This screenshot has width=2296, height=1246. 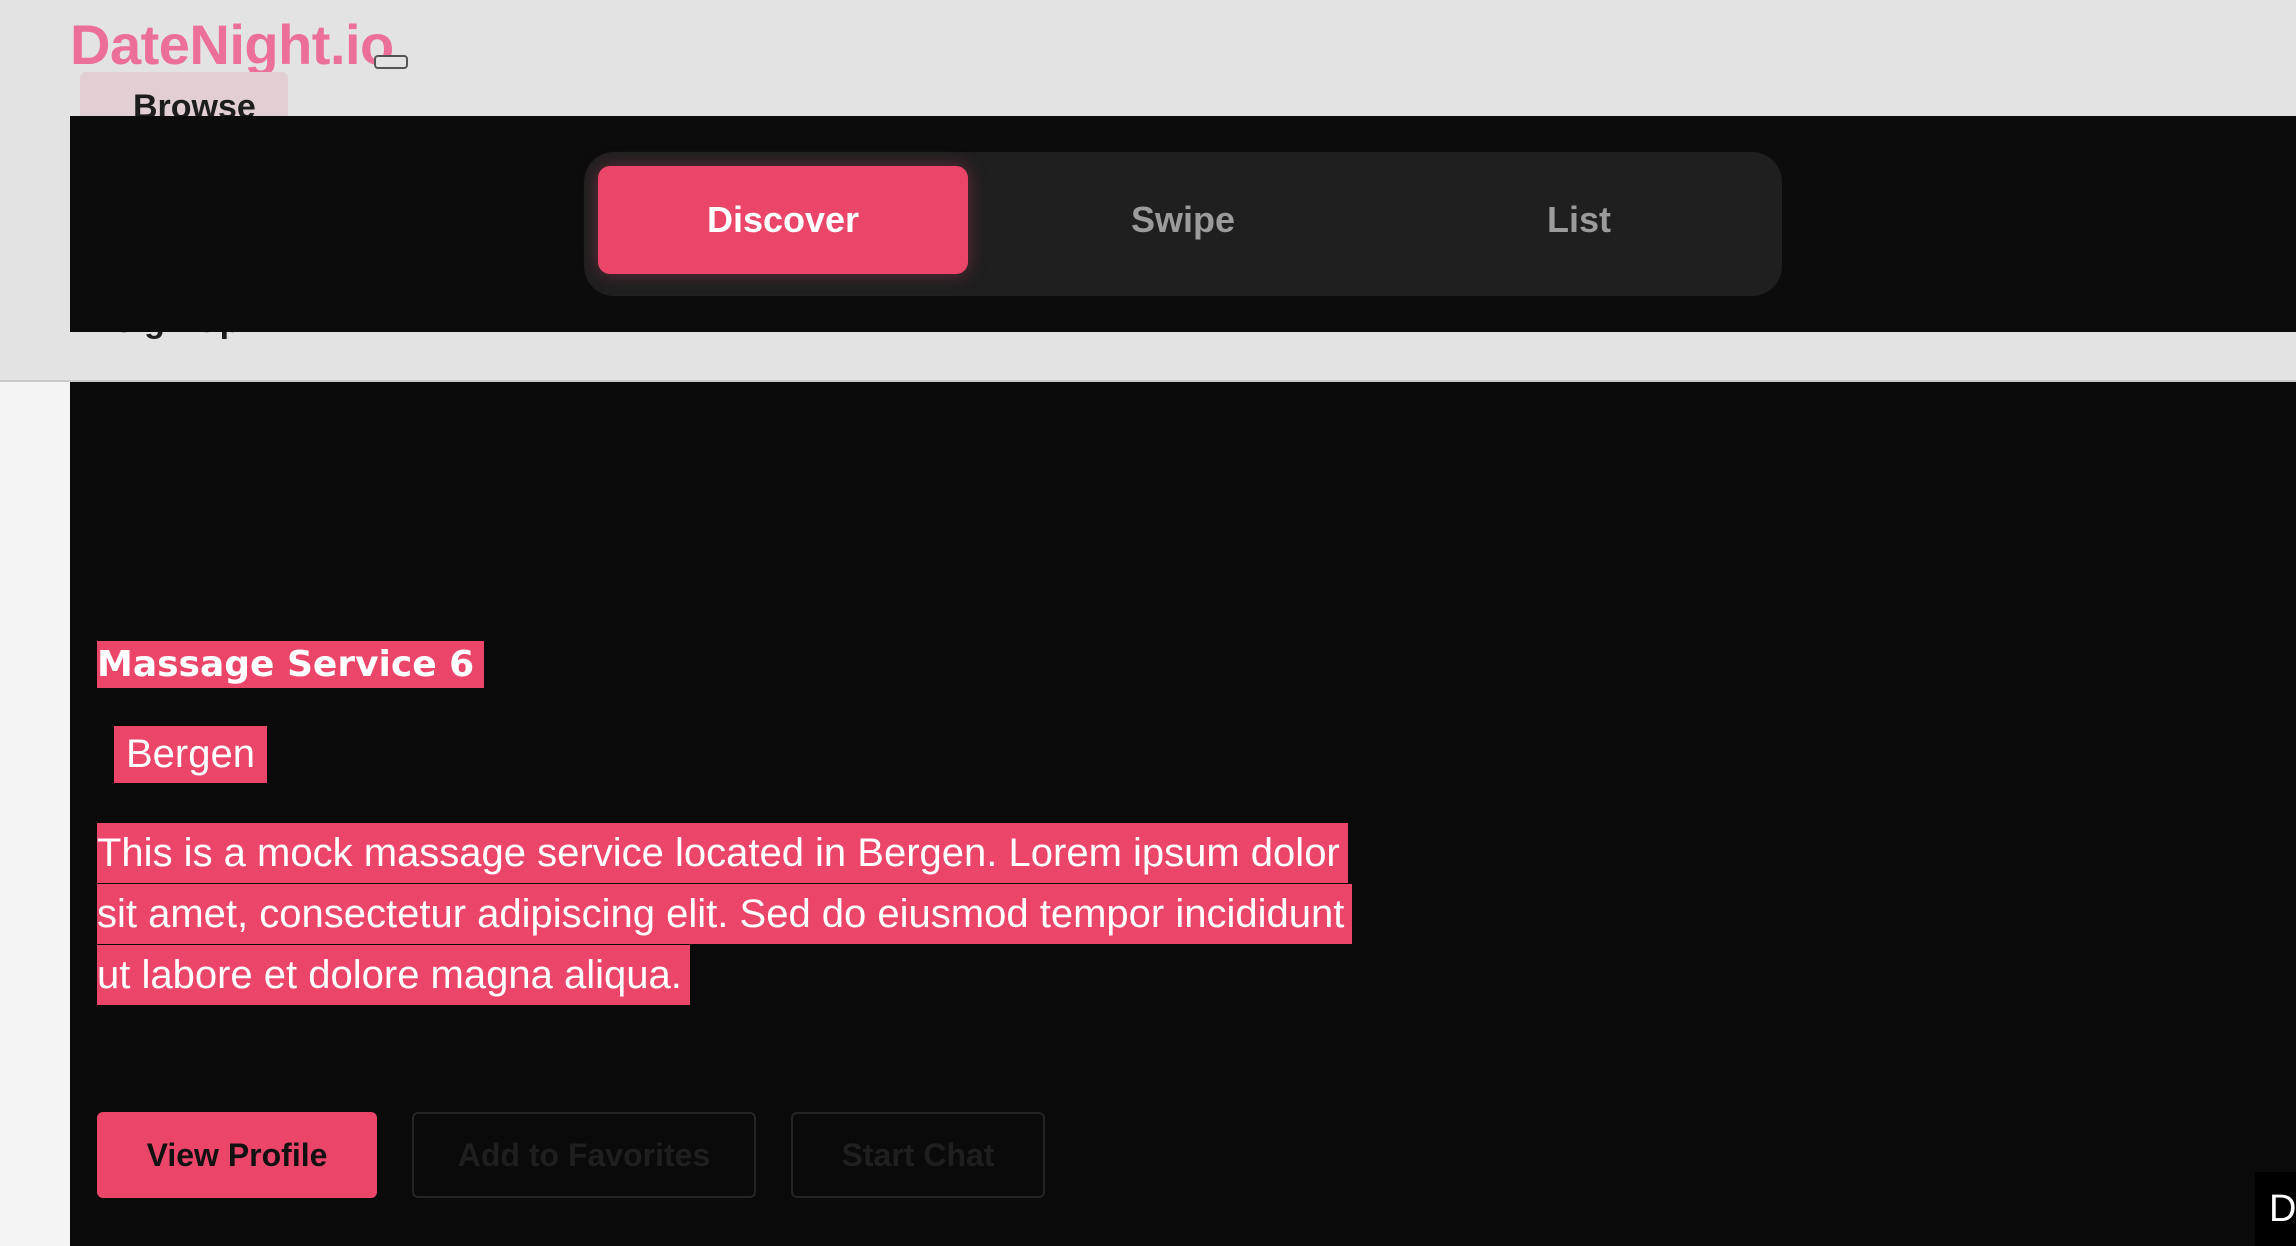 What do you see at coordinates (918, 1155) in the screenshot?
I see `start-chat-button: Start Chat` at bounding box center [918, 1155].